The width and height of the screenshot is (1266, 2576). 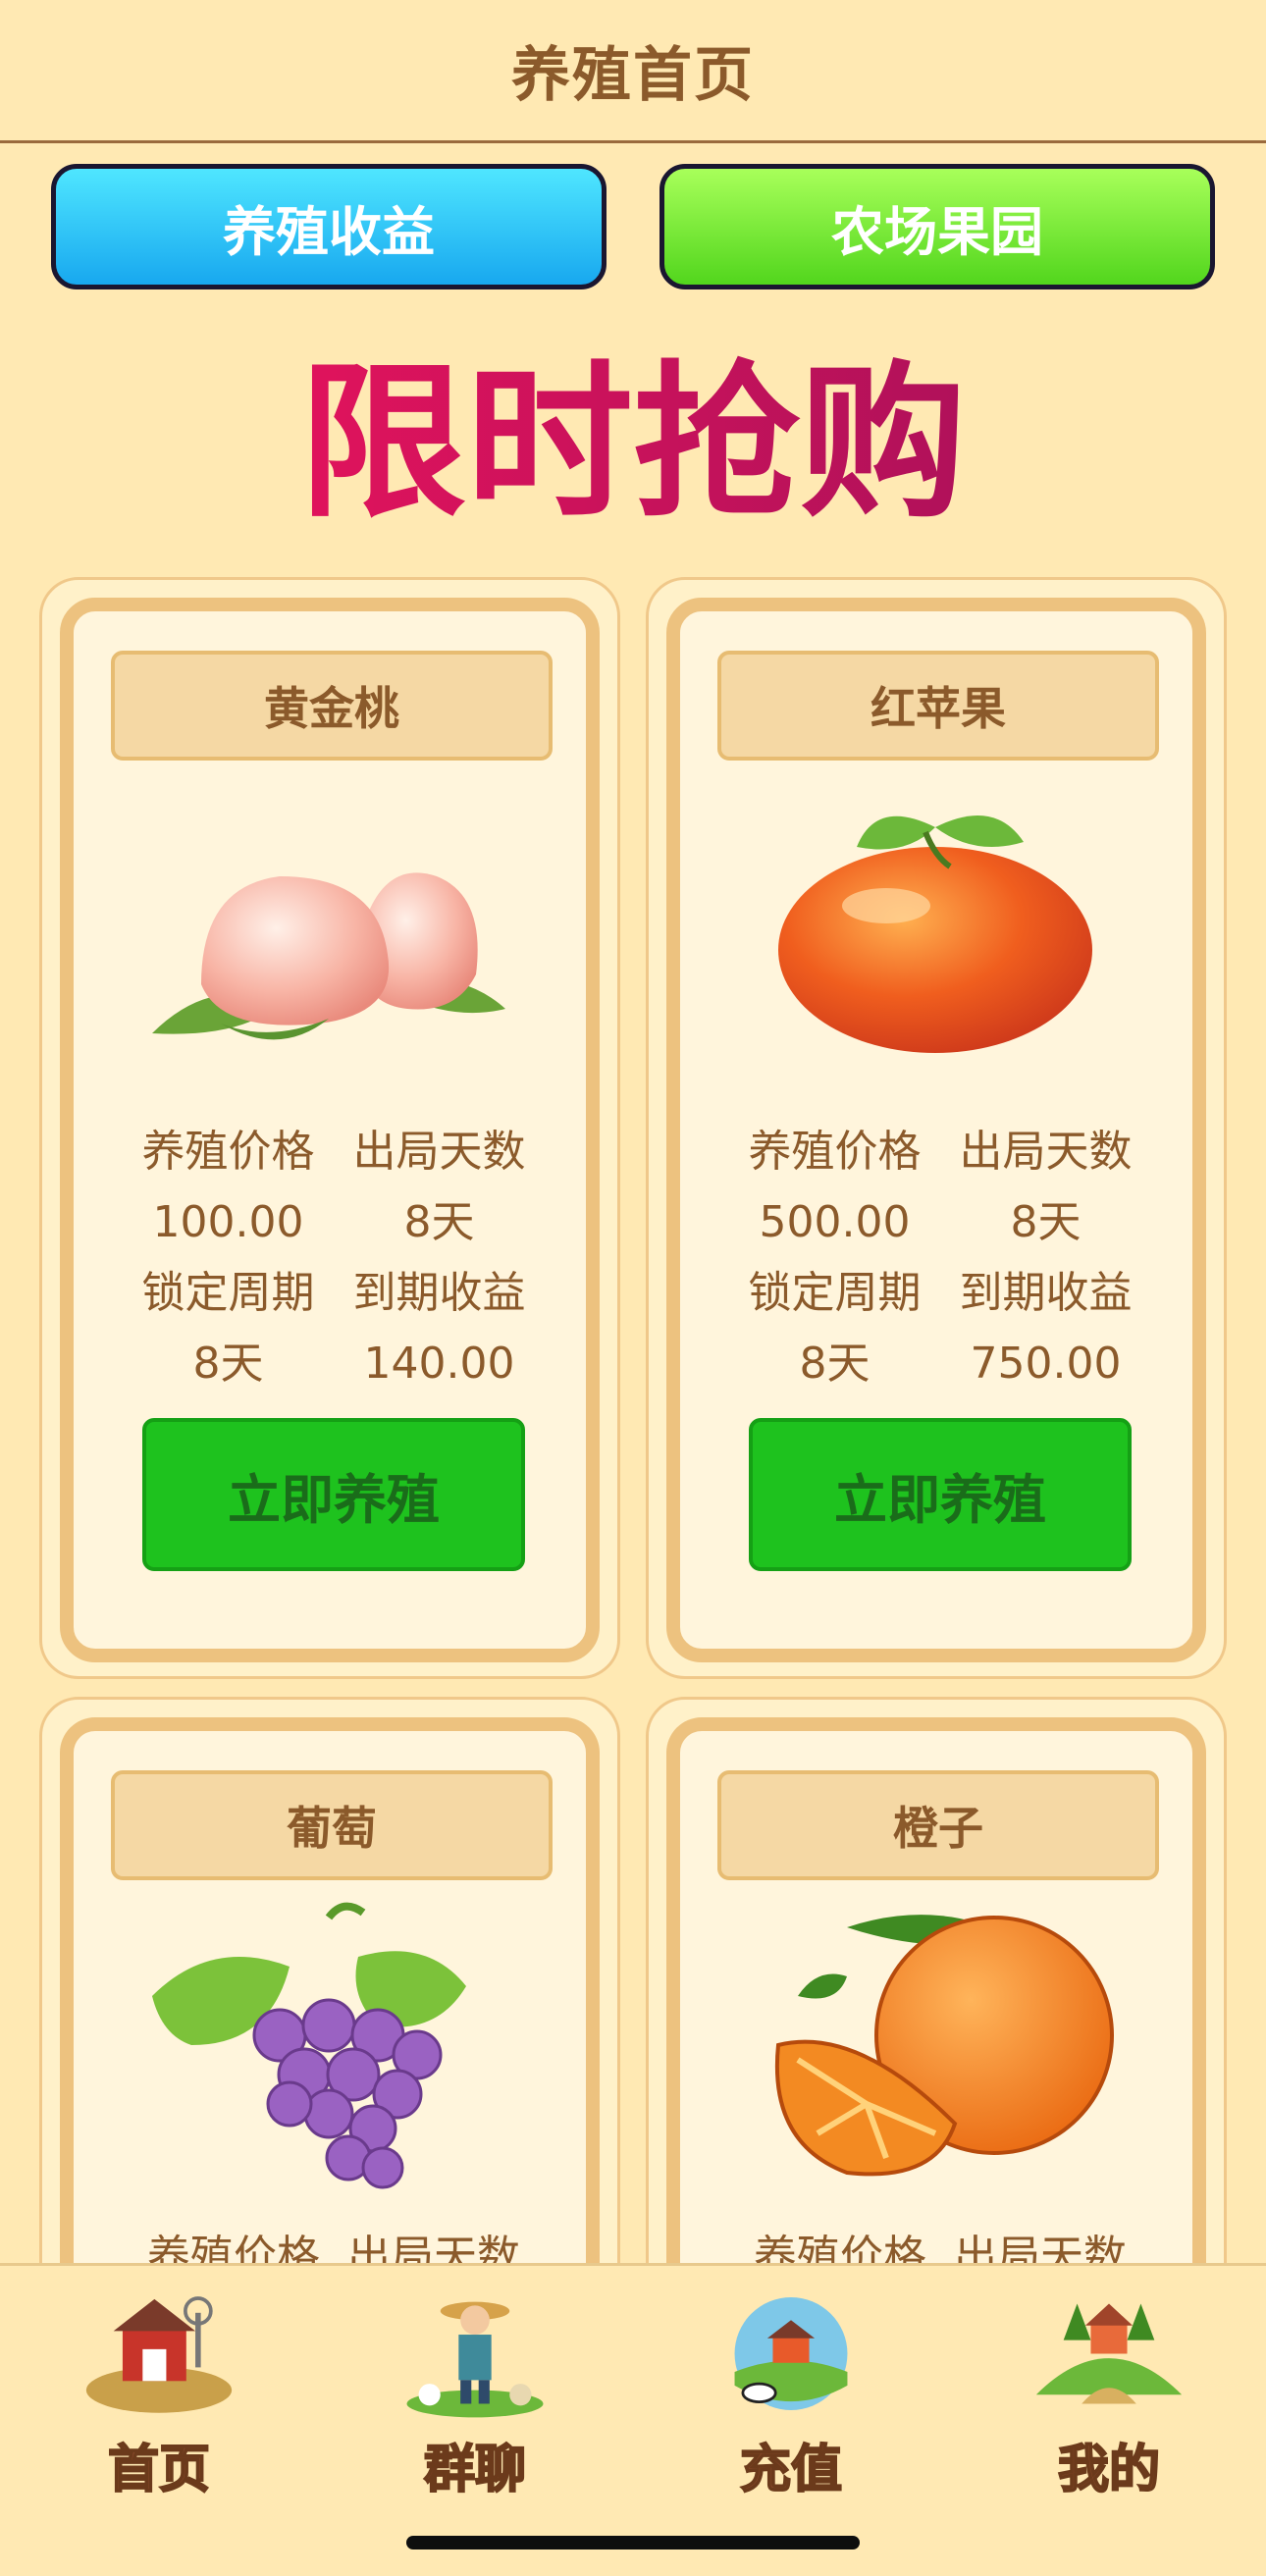 I want to click on farm-globe-icon, so click(x=791, y=2353).